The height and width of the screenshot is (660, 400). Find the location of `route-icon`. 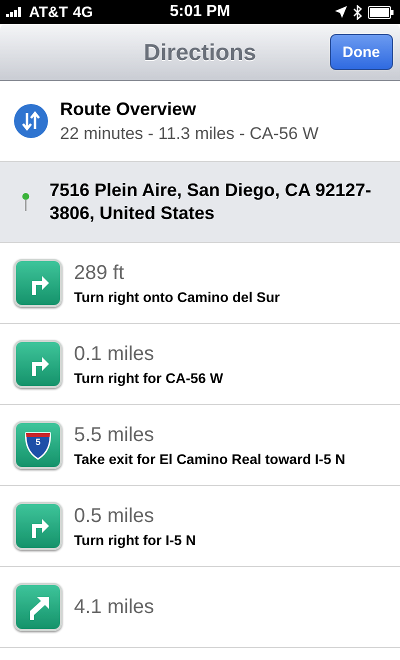

route-icon is located at coordinates (31, 121).